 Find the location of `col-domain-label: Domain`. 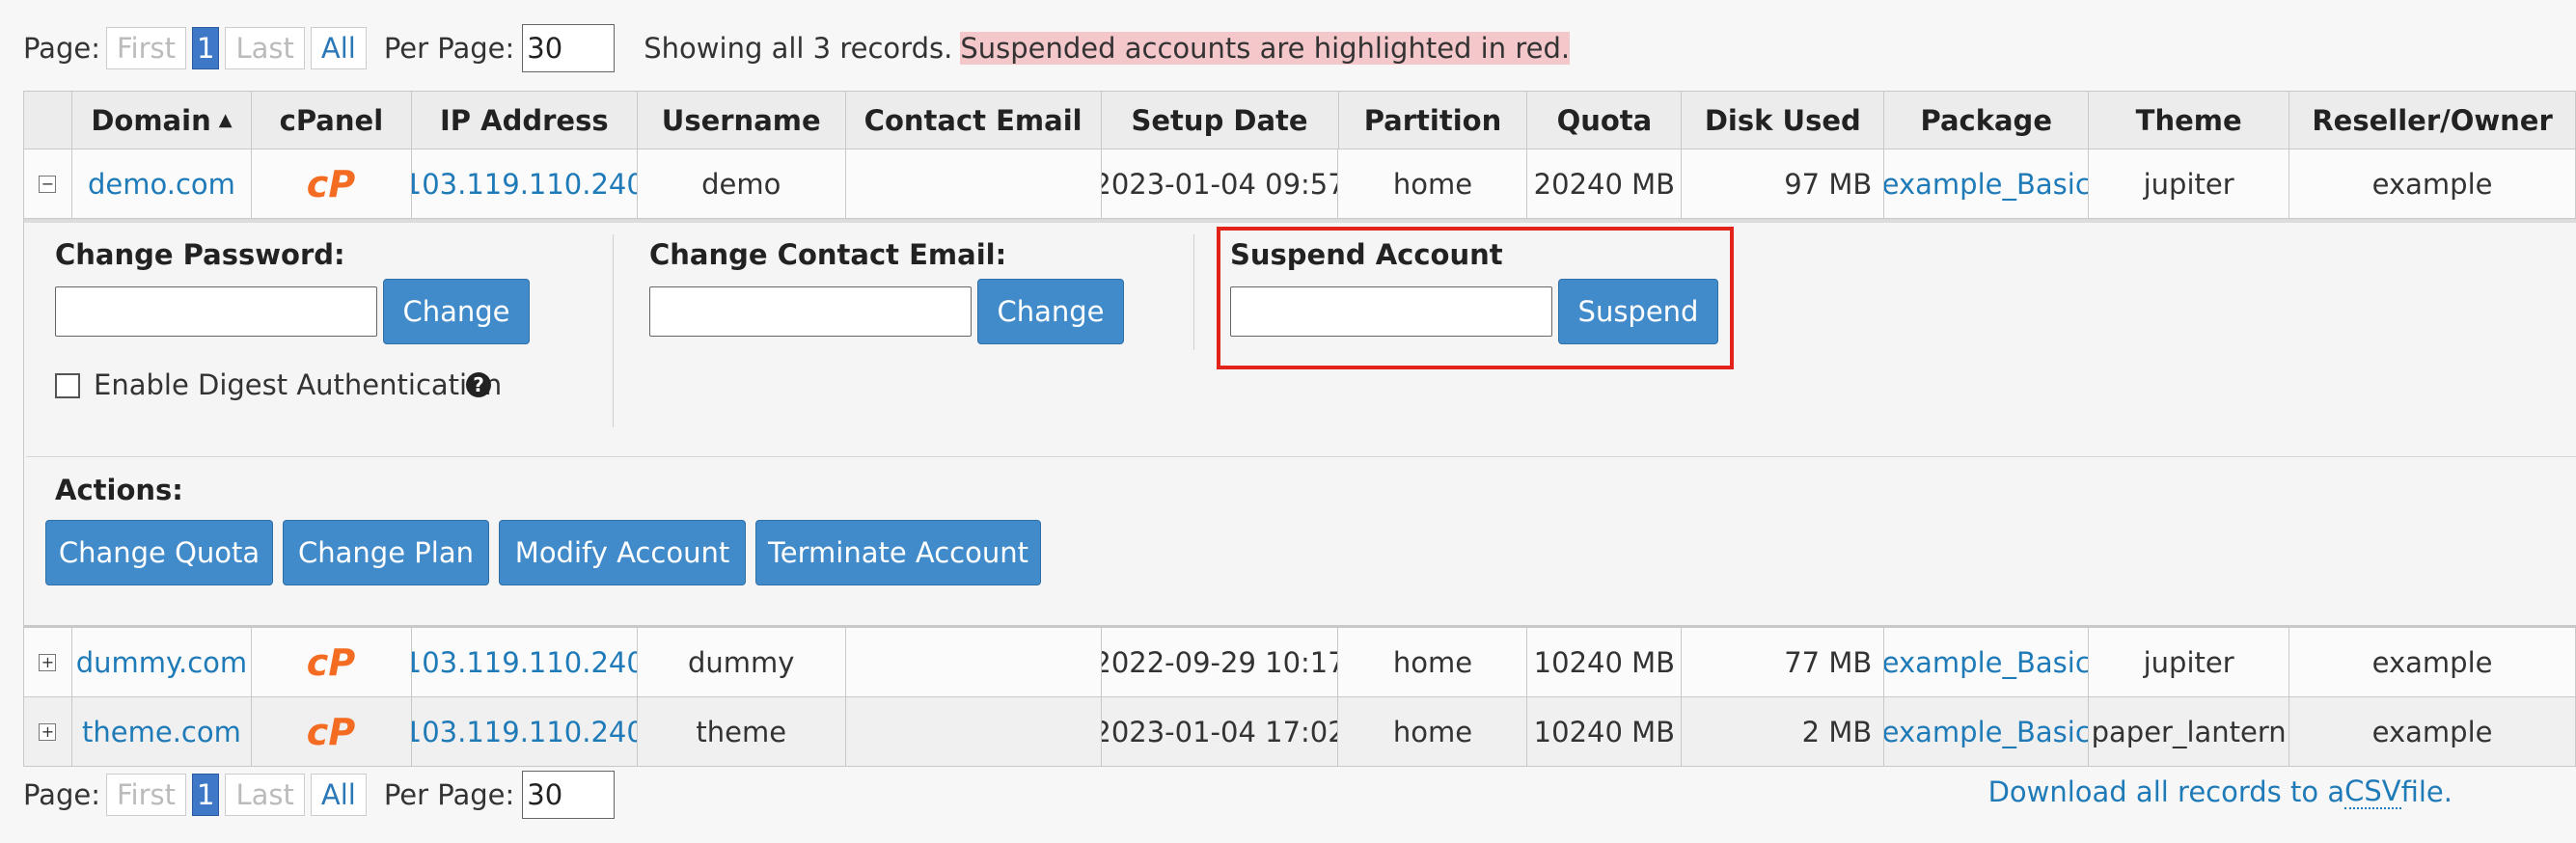

col-domain-label: Domain is located at coordinates (151, 120).